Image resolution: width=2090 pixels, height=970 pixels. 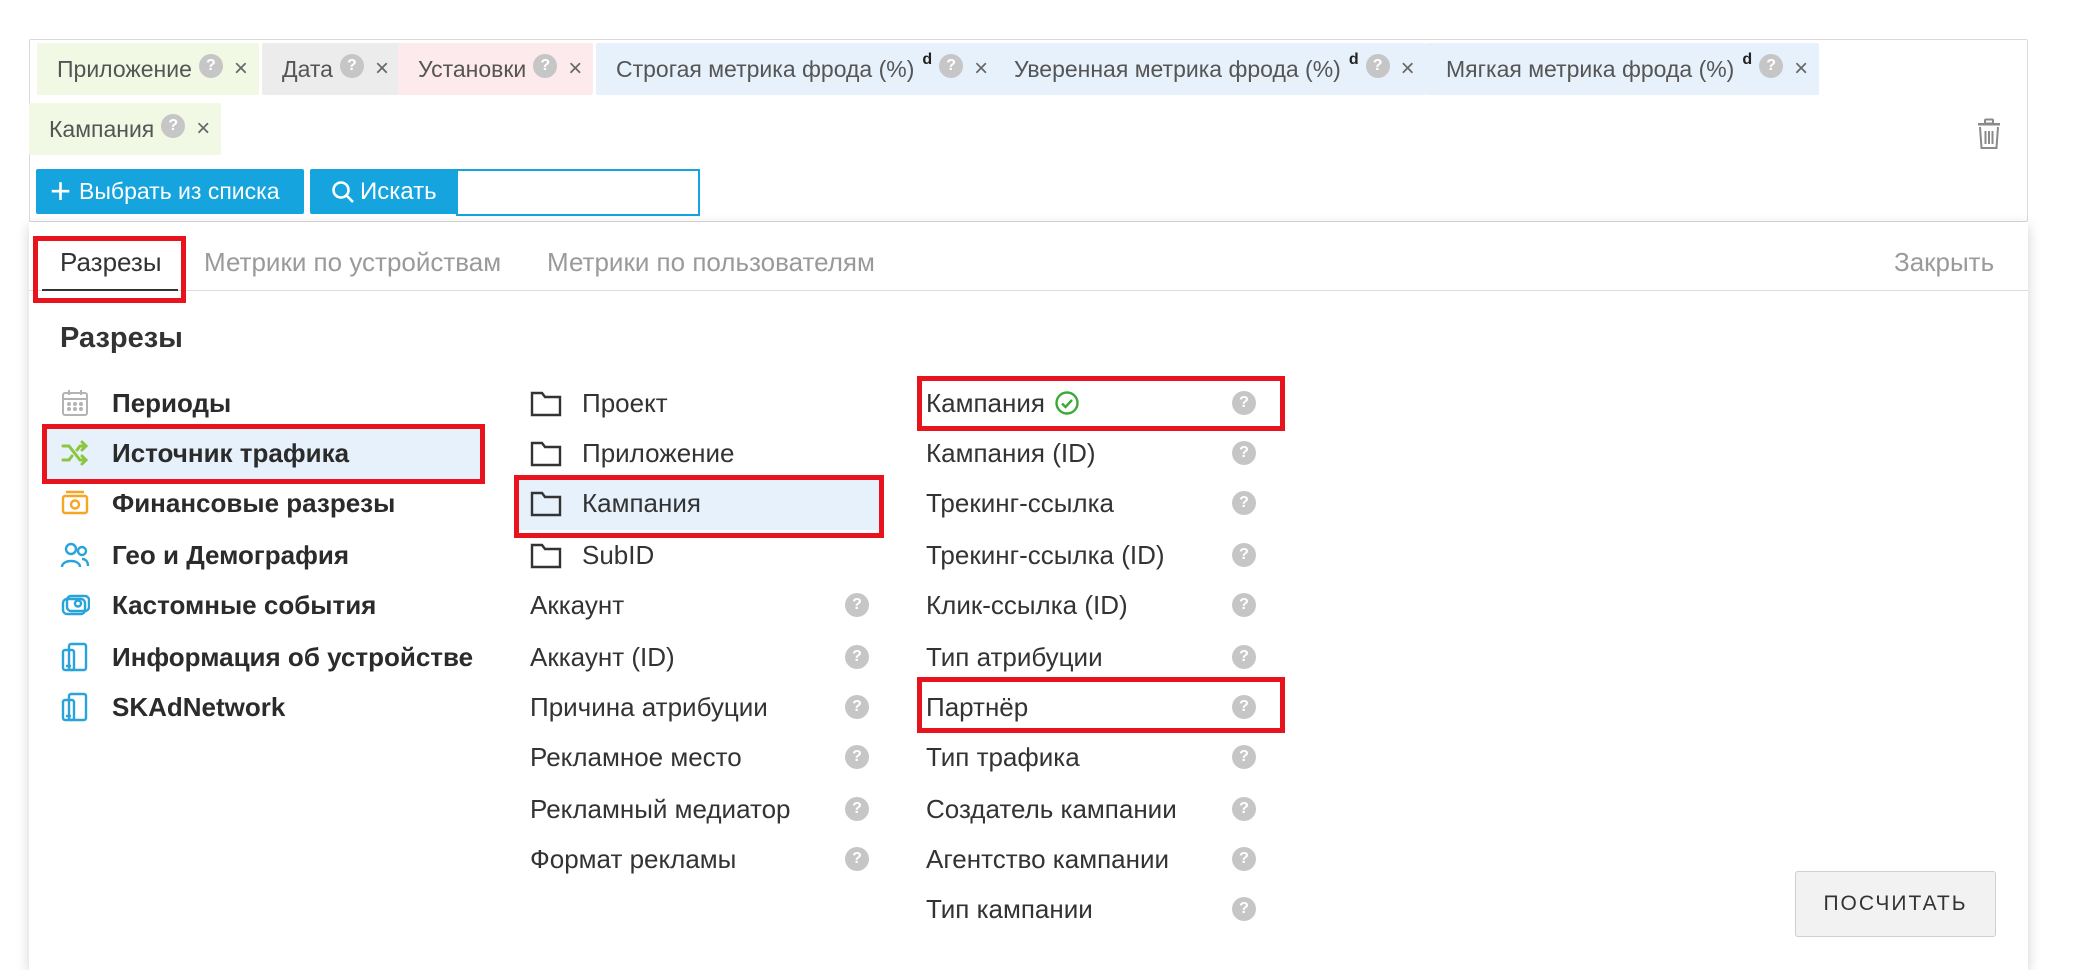 I want to click on category-geo-demography: Гео и Демография, so click(x=204, y=555).